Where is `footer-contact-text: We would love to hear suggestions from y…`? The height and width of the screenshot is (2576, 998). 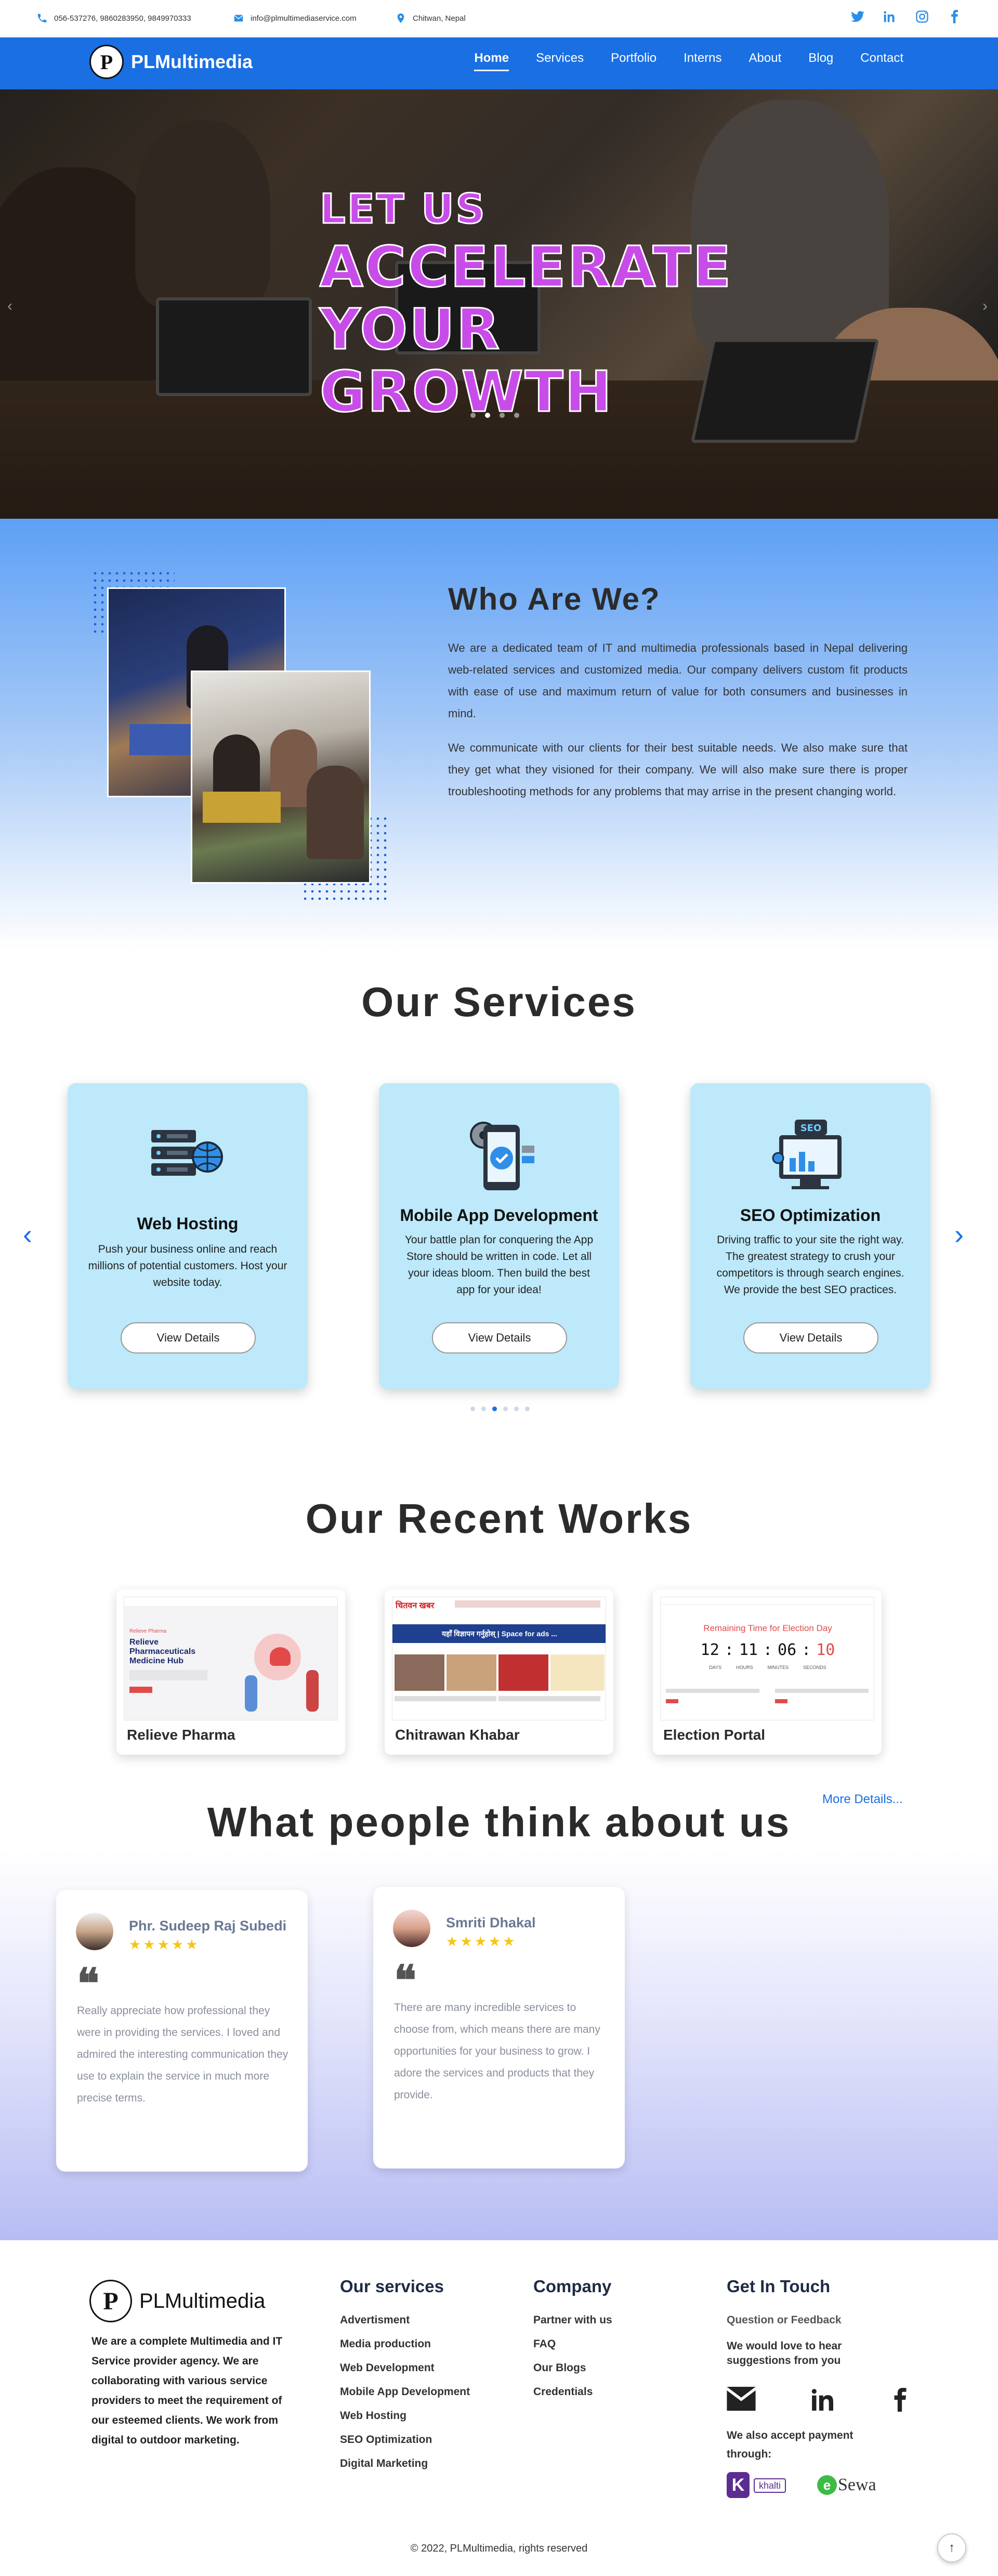 footer-contact-text: We would love to hear suggestions from y… is located at coordinates (784, 2353).